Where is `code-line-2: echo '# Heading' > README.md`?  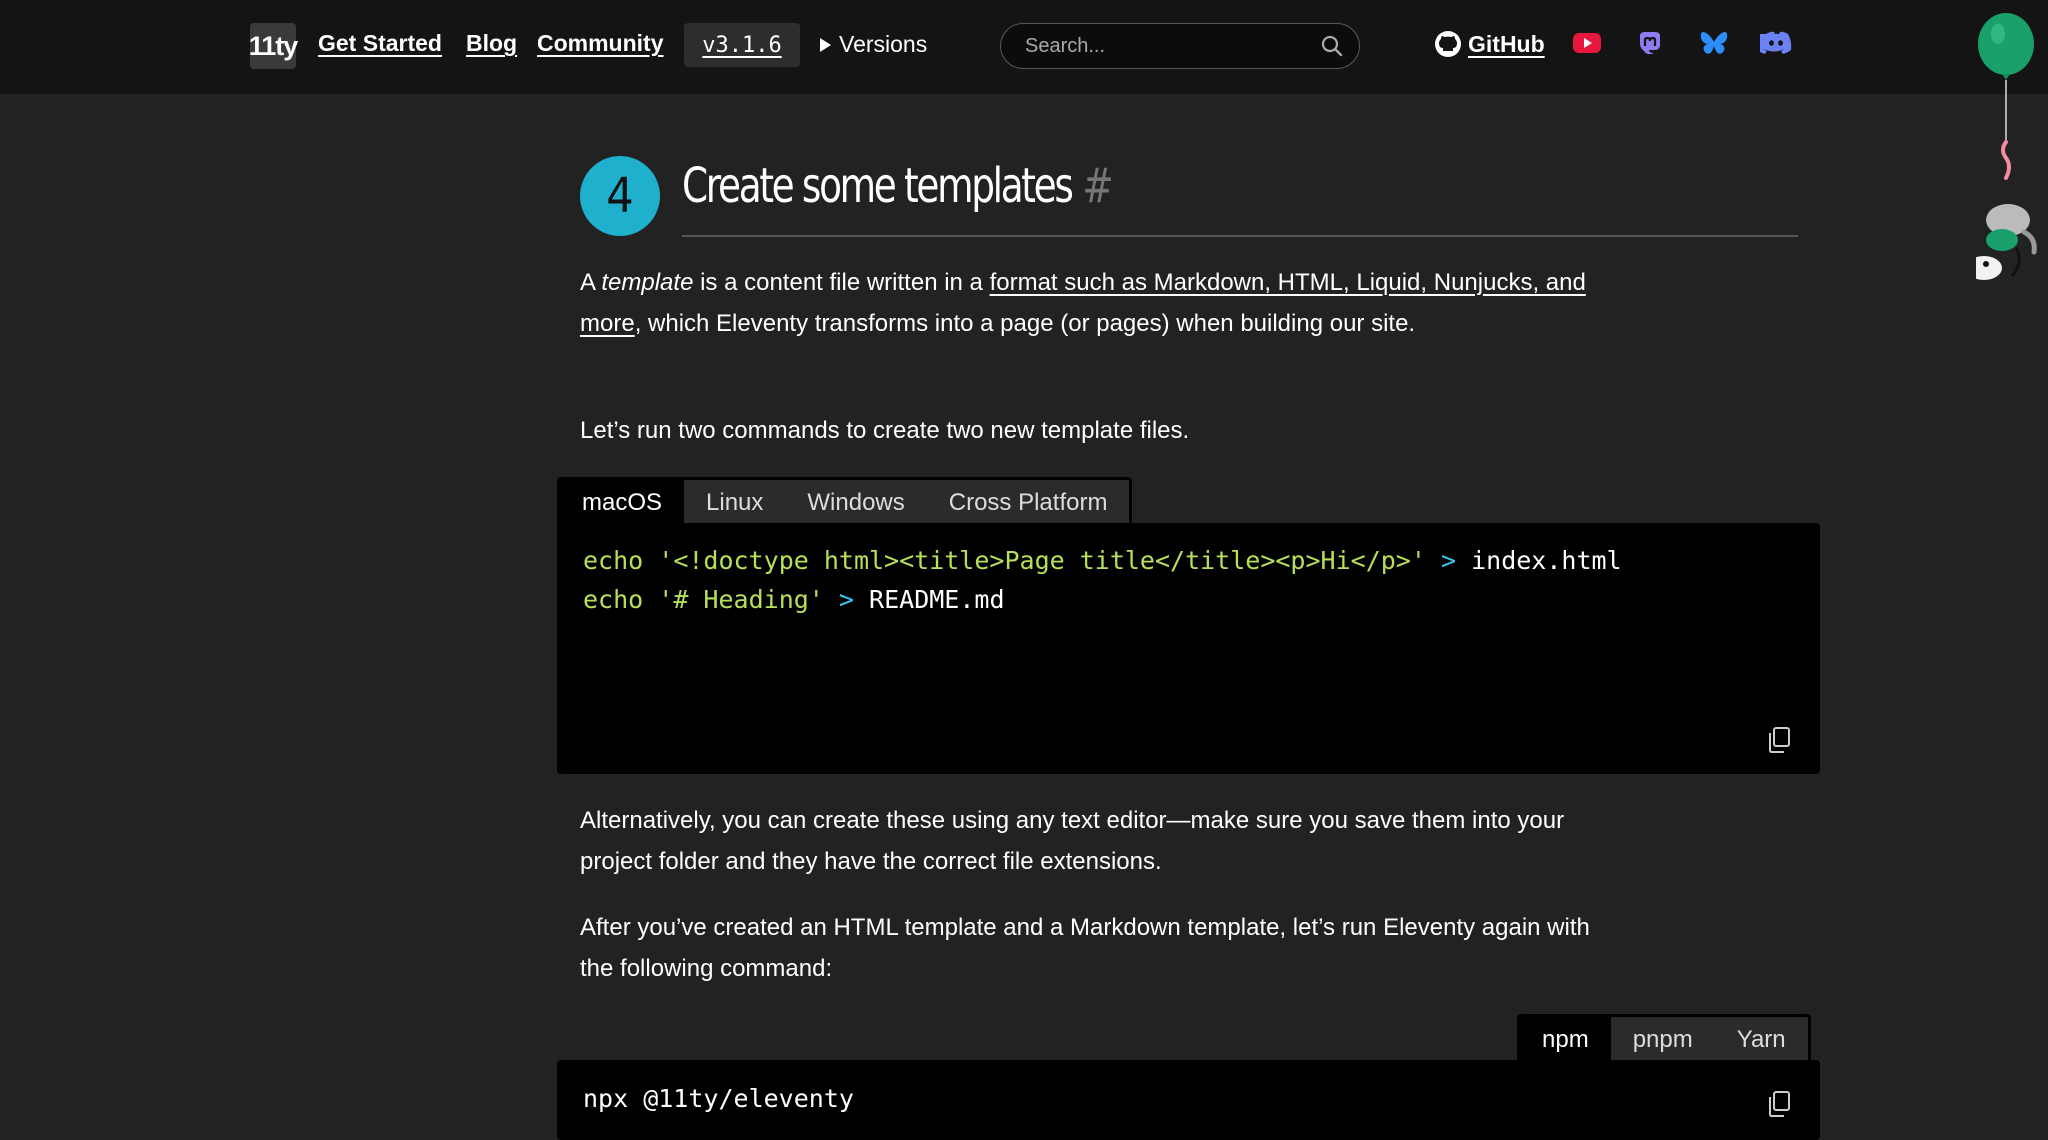
code-line-2: echo '# Heading' > README.md is located at coordinates (794, 599).